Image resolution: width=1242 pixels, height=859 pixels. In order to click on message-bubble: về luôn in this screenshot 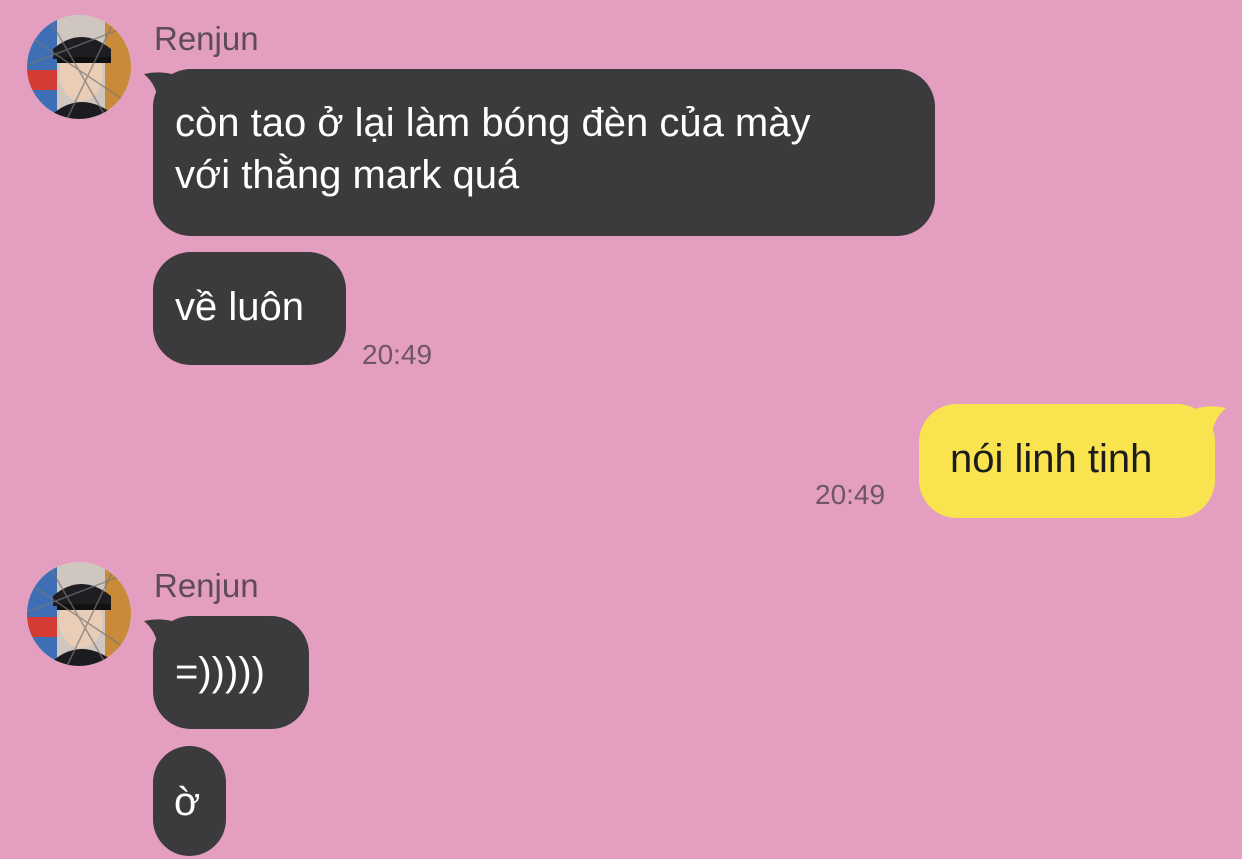, I will do `click(249, 308)`.